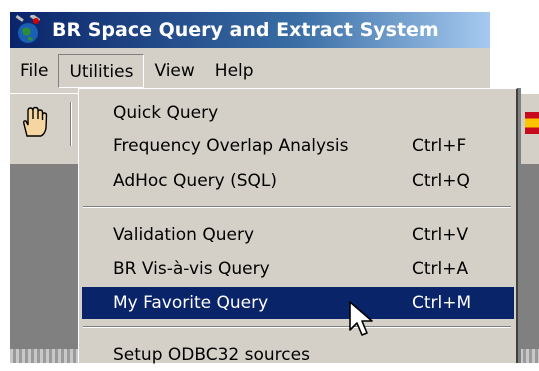 This screenshot has height=371, width=539. I want to click on menu-item-adhoc-query: AdHoc Query (SQL) Ctrl+Q, so click(298, 181).